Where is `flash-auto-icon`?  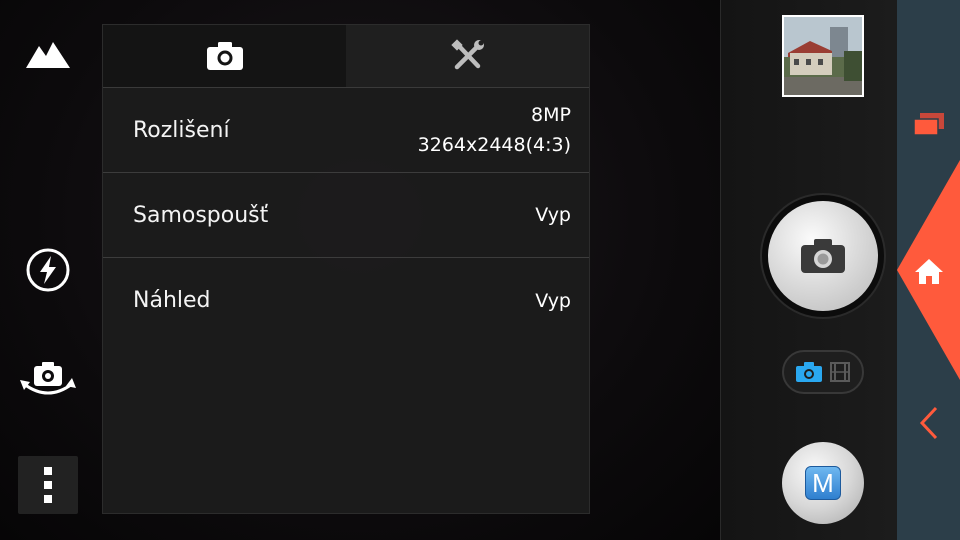
flash-auto-icon is located at coordinates (48, 270).